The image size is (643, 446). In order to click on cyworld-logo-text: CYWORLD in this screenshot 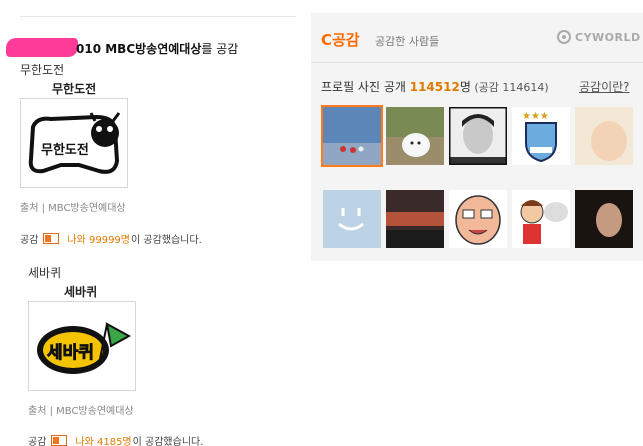, I will do `click(608, 37)`.